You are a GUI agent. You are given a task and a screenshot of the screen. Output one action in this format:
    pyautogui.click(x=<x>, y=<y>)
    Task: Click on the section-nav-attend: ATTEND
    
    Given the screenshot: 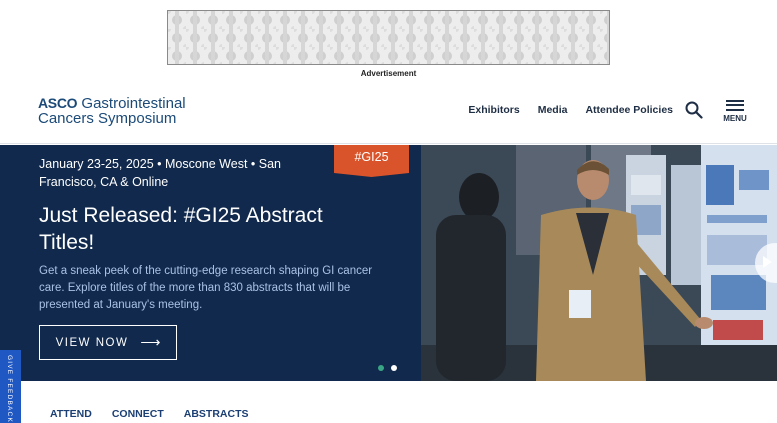 What is the action you would take?
    pyautogui.click(x=71, y=414)
    